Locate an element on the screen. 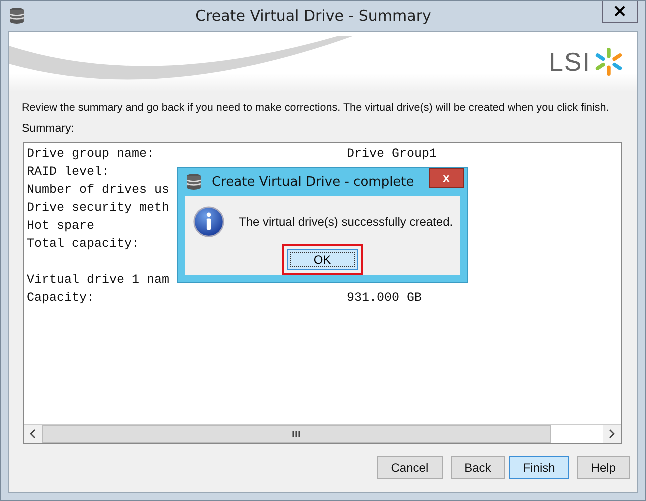  summary-label-text: Hot spare is located at coordinates (61, 226).